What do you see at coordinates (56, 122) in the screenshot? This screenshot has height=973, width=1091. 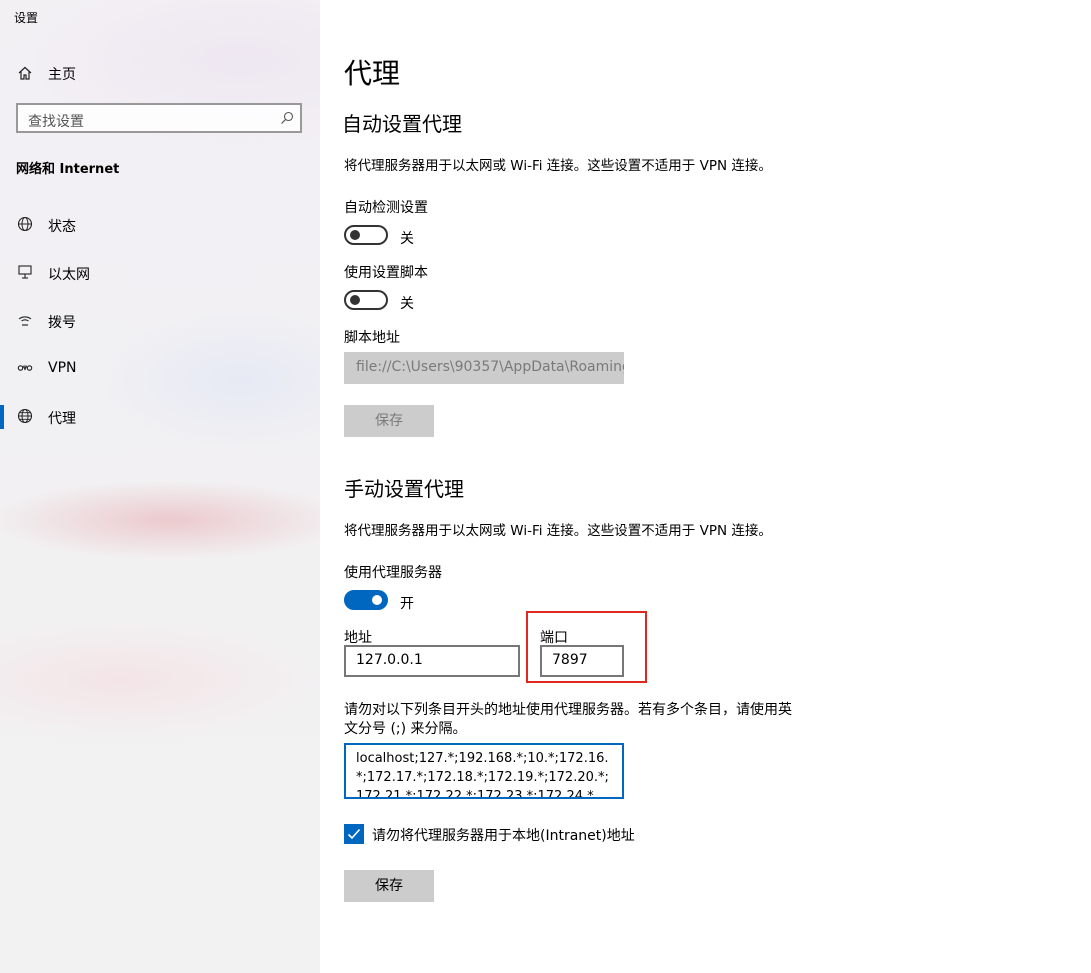 I see `search-placeholder: 查找设置` at bounding box center [56, 122].